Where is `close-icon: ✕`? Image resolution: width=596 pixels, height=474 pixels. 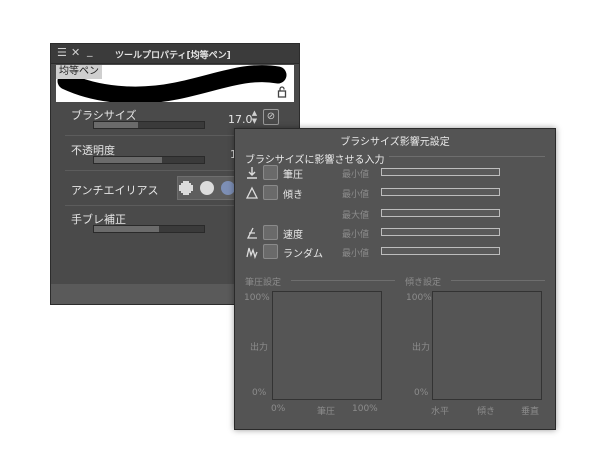 close-icon: ✕ is located at coordinates (75, 52).